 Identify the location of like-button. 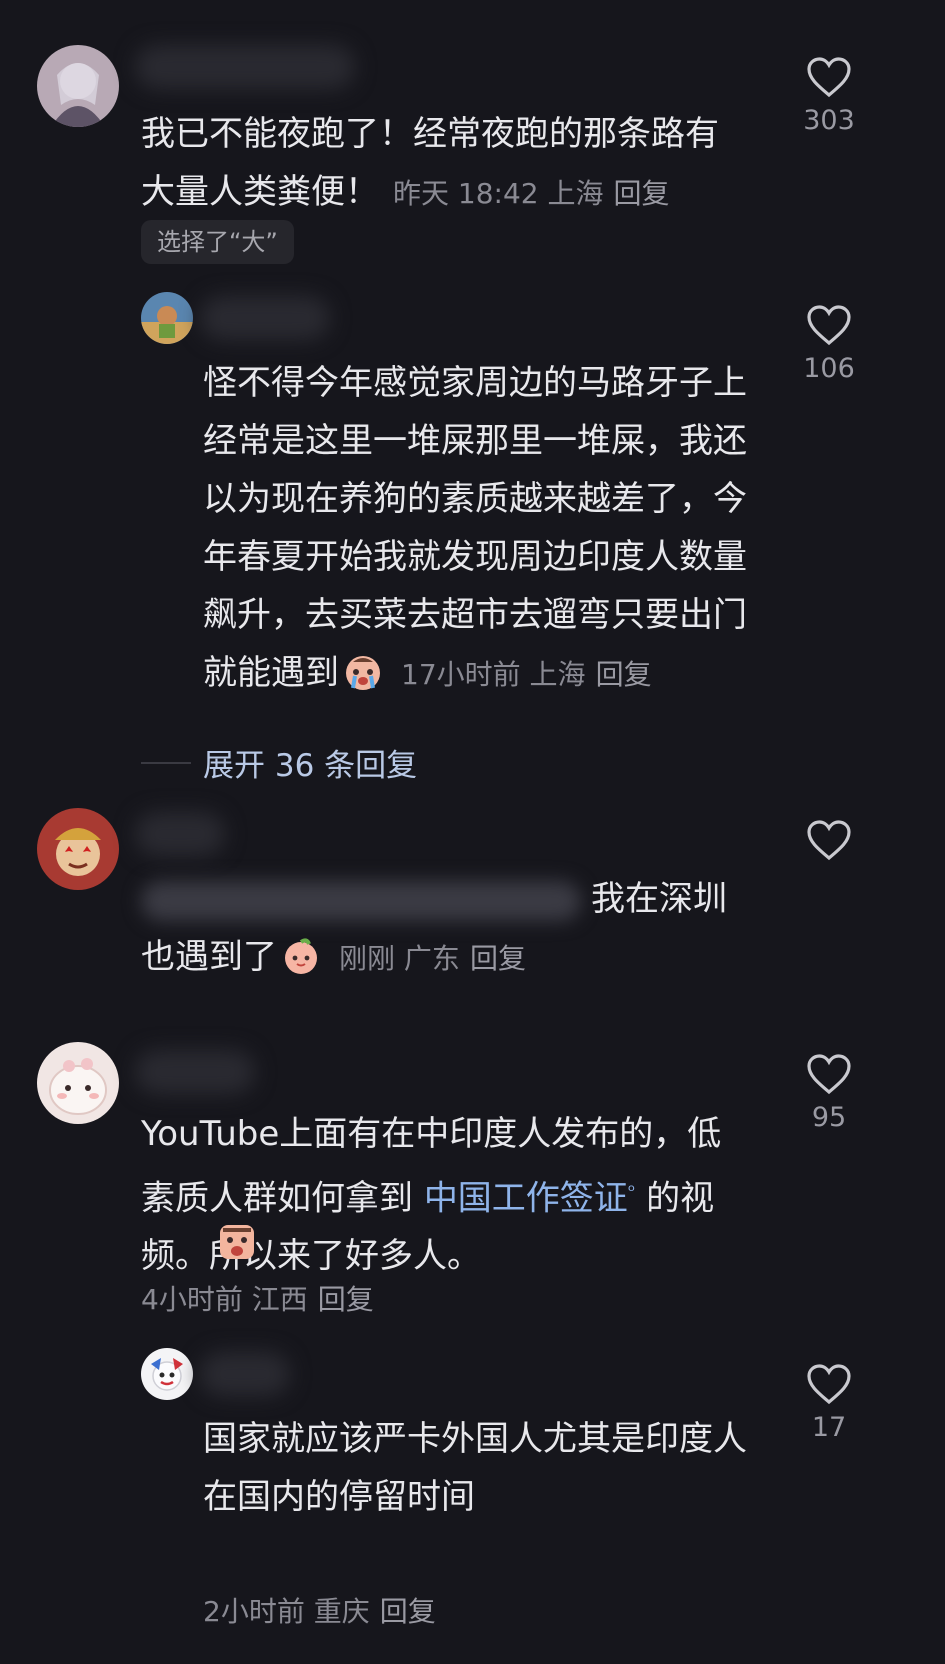
(829, 840).